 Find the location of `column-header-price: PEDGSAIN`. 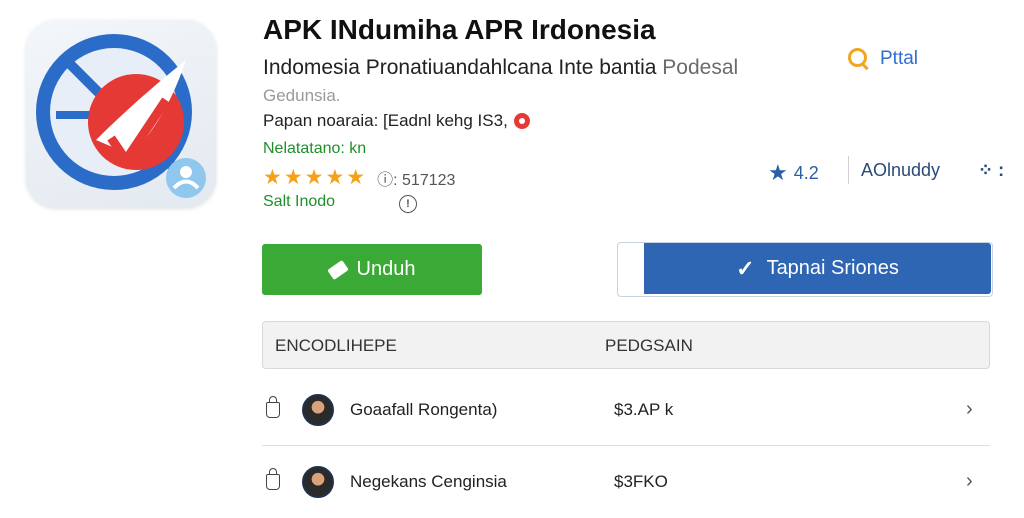

column-header-price: PEDGSAIN is located at coordinates (649, 345).